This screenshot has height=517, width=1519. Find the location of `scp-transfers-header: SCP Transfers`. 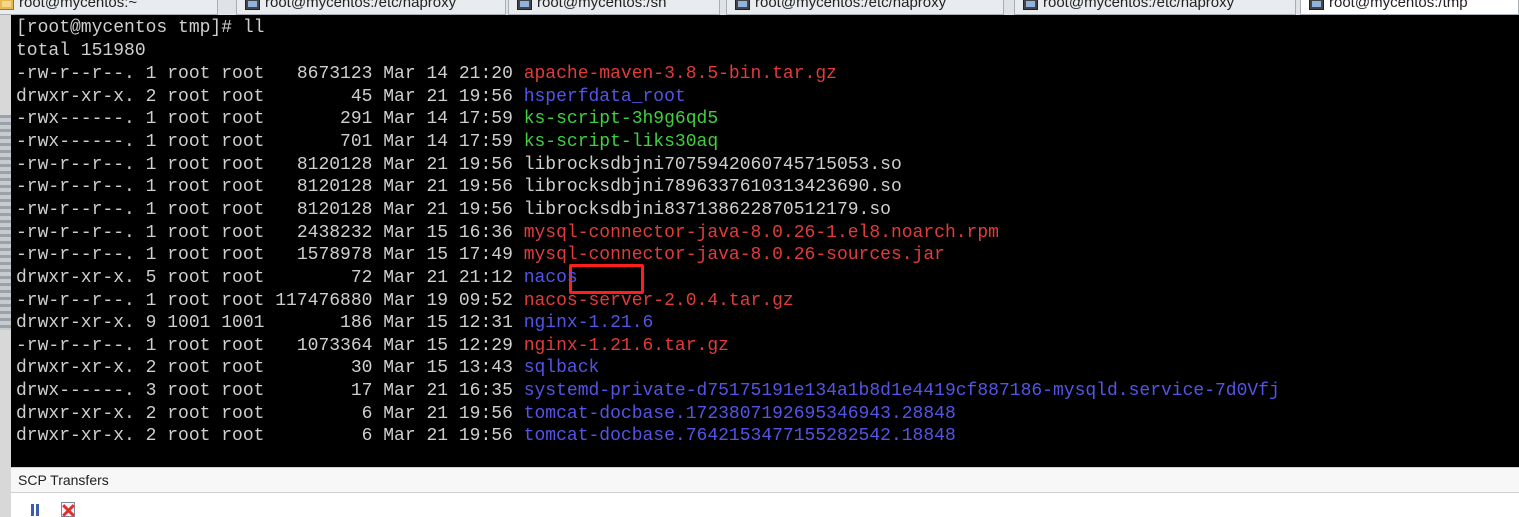

scp-transfers-header: SCP Transfers is located at coordinates (765, 480).